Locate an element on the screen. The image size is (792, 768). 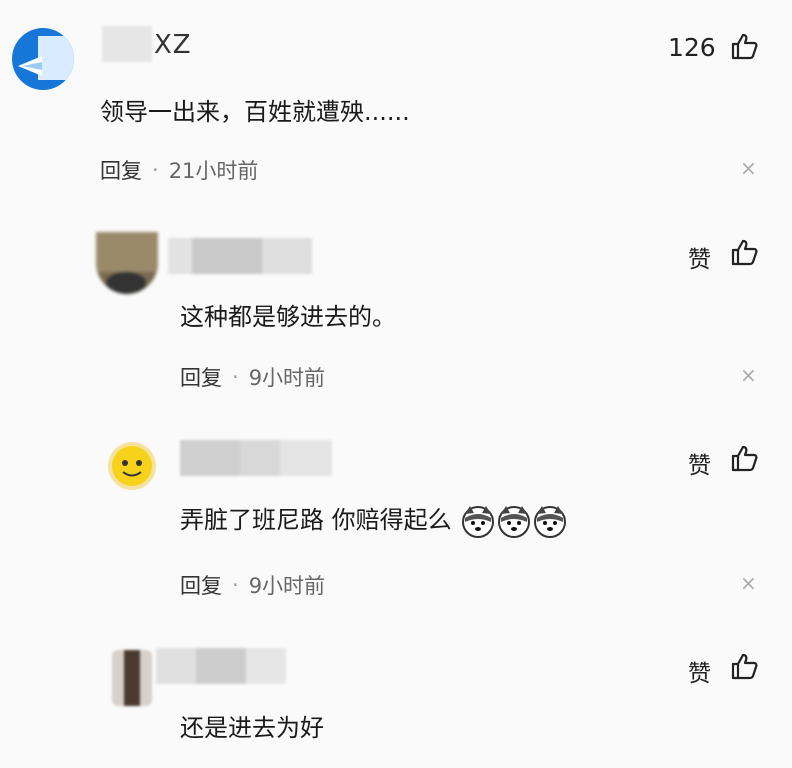
timestamp: 21小时前 is located at coordinates (213, 171).